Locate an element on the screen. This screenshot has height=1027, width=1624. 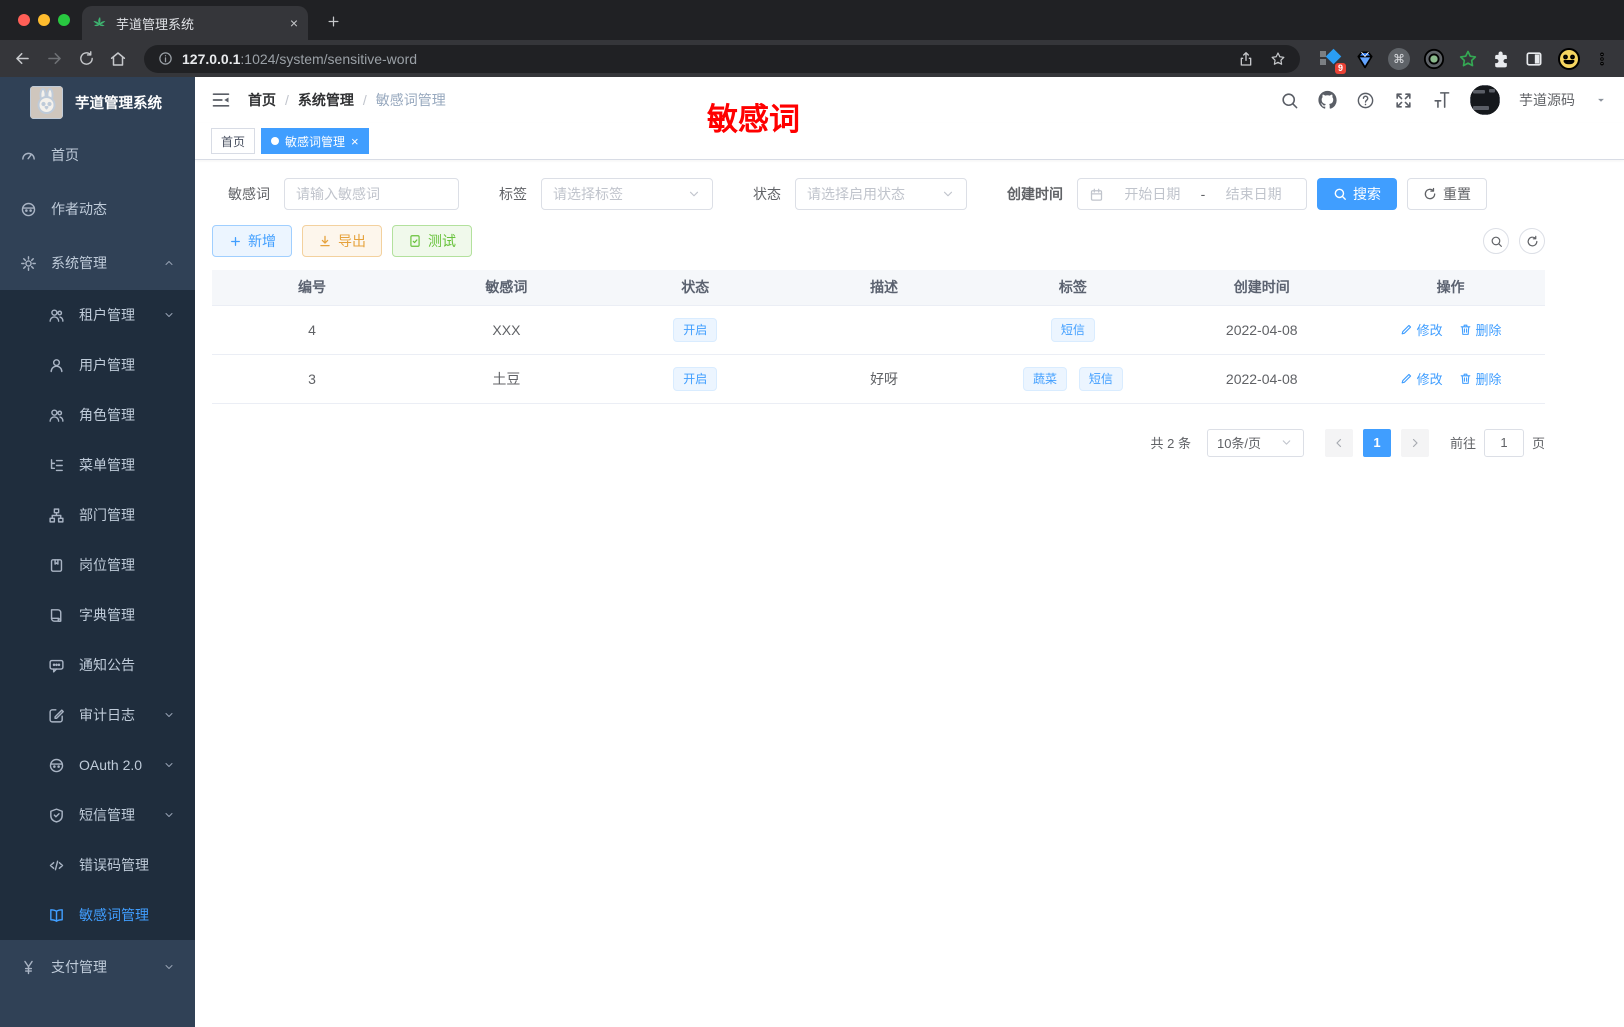
sidebar-item-tenant: 租户管理 is located at coordinates (97, 315).